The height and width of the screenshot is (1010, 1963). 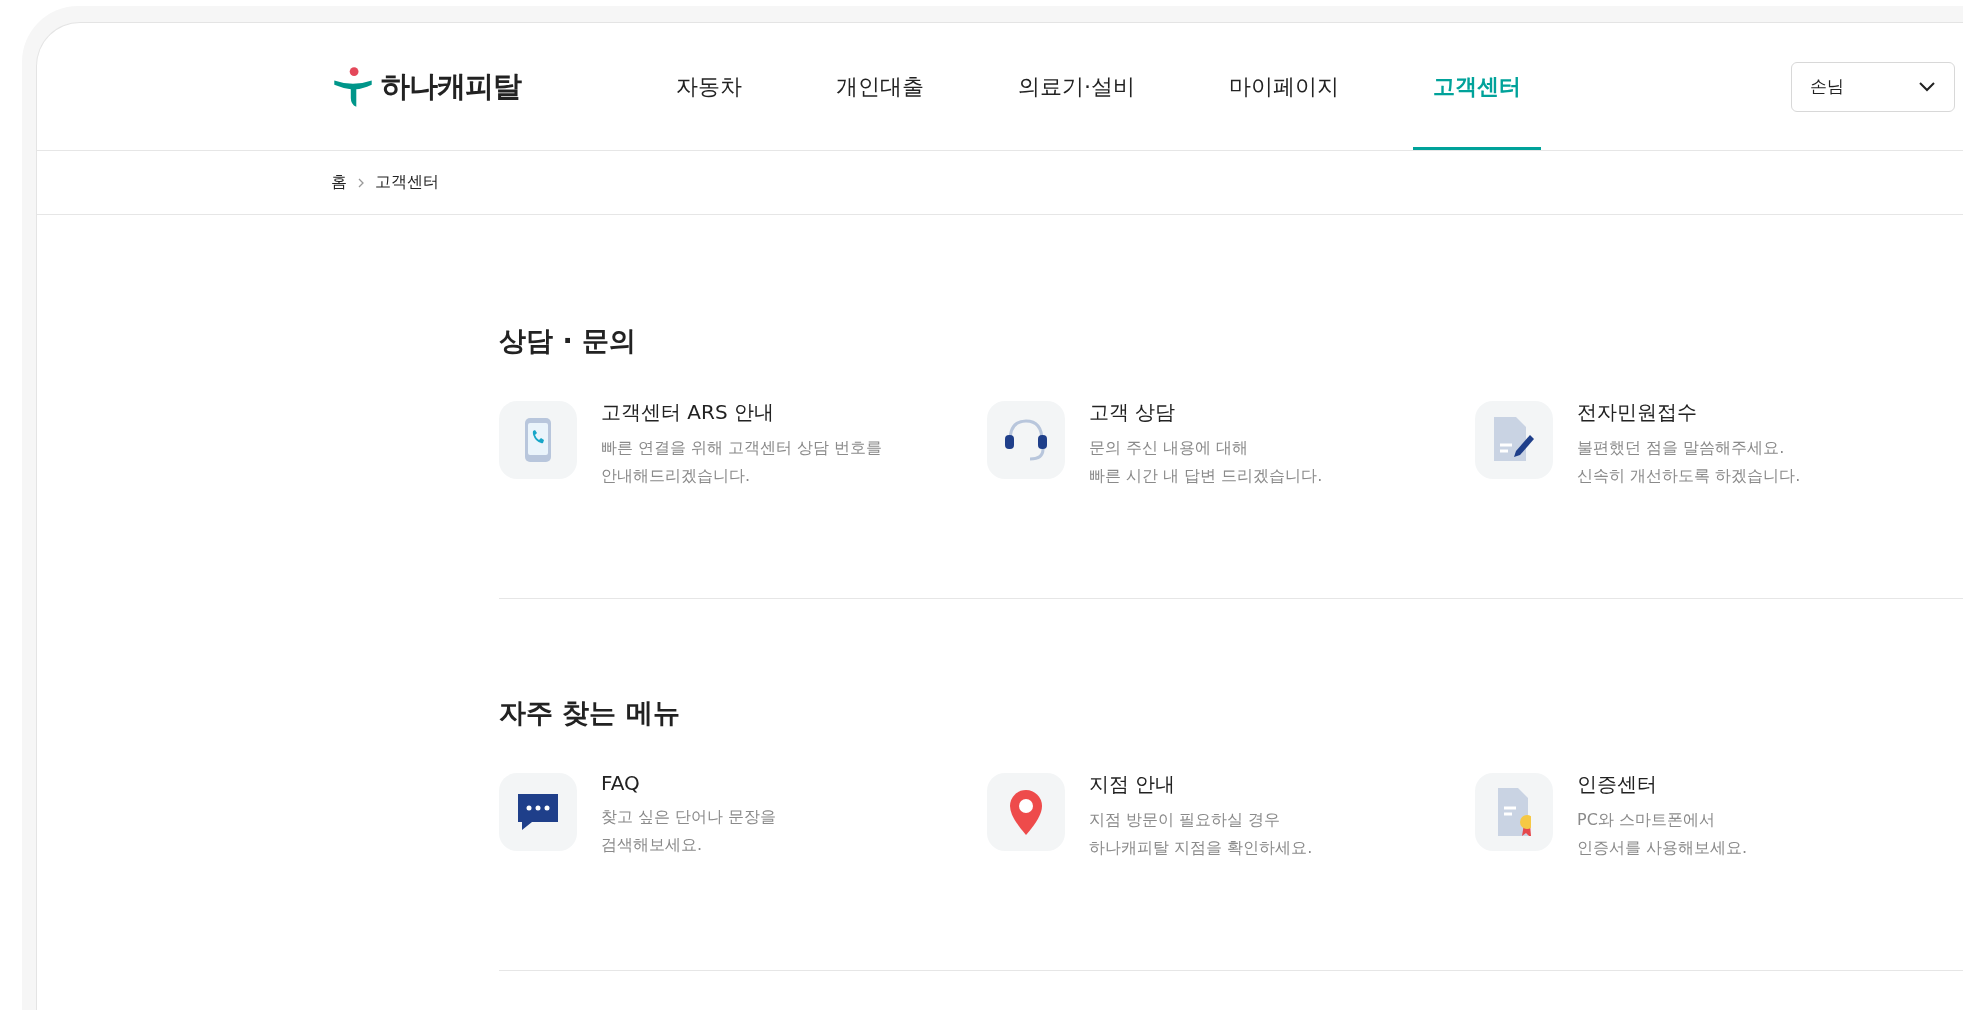 What do you see at coordinates (709, 86) in the screenshot?
I see `nav-tab: 자동차` at bounding box center [709, 86].